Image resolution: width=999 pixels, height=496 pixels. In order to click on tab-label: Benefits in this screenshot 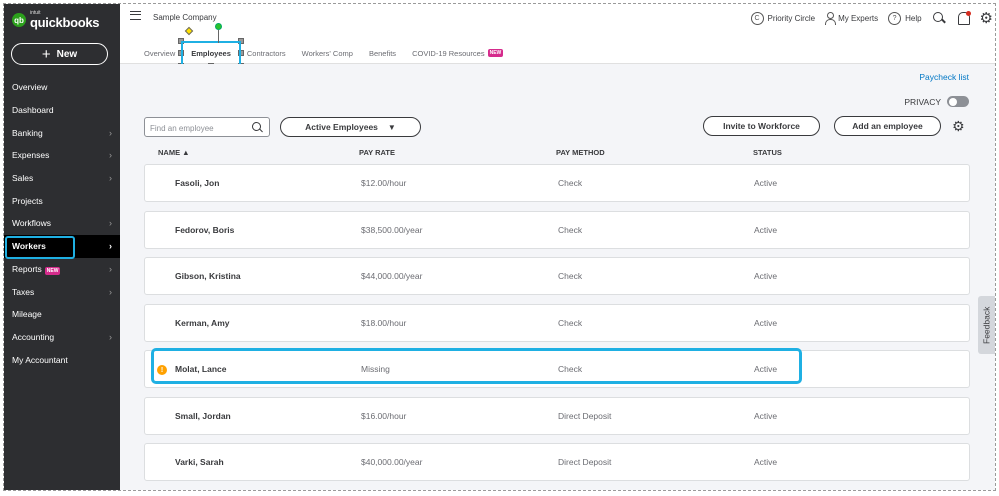, I will do `click(382, 53)`.